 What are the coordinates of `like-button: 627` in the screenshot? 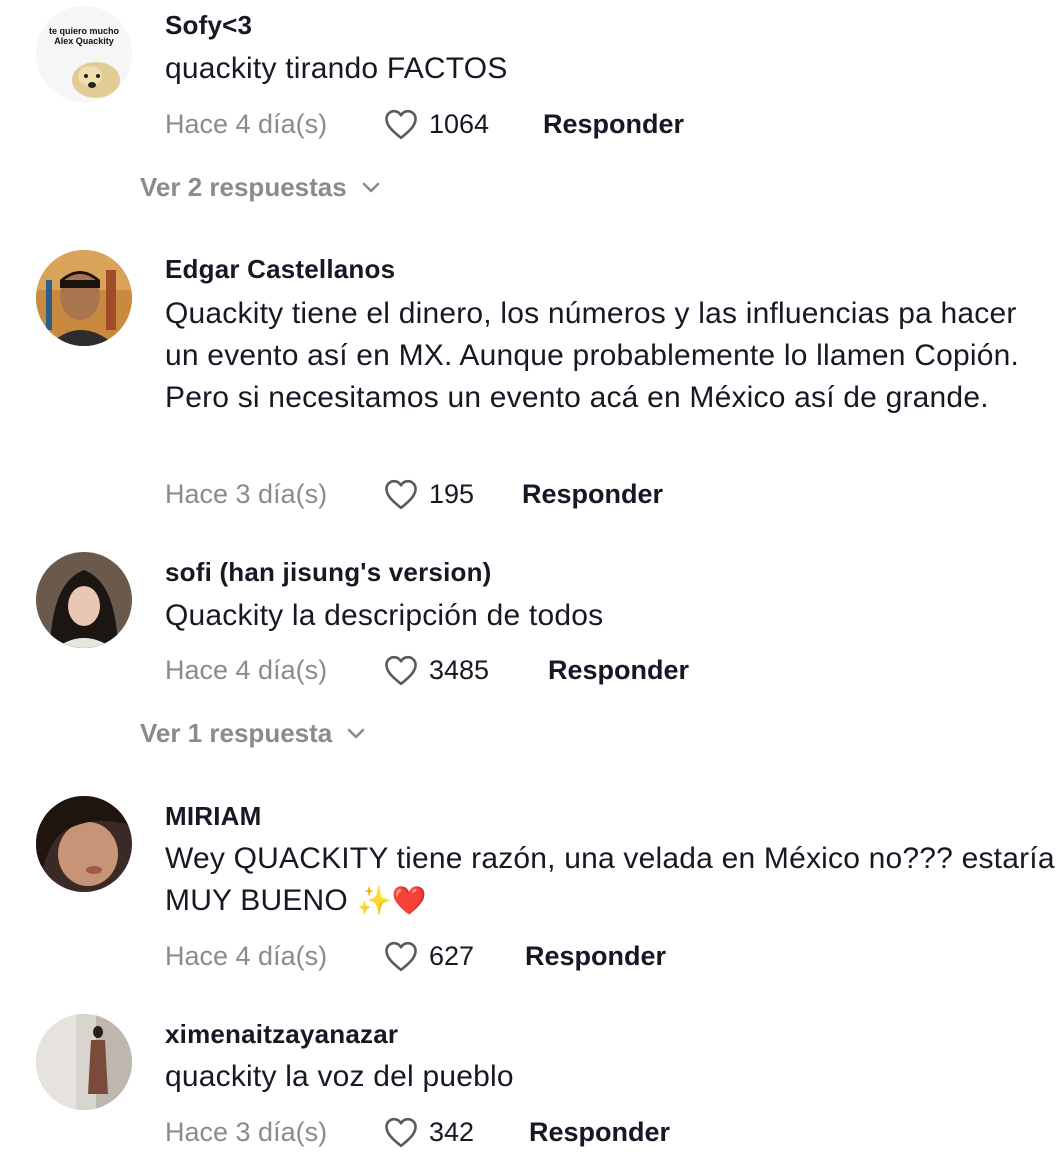 It's located at (428, 956).